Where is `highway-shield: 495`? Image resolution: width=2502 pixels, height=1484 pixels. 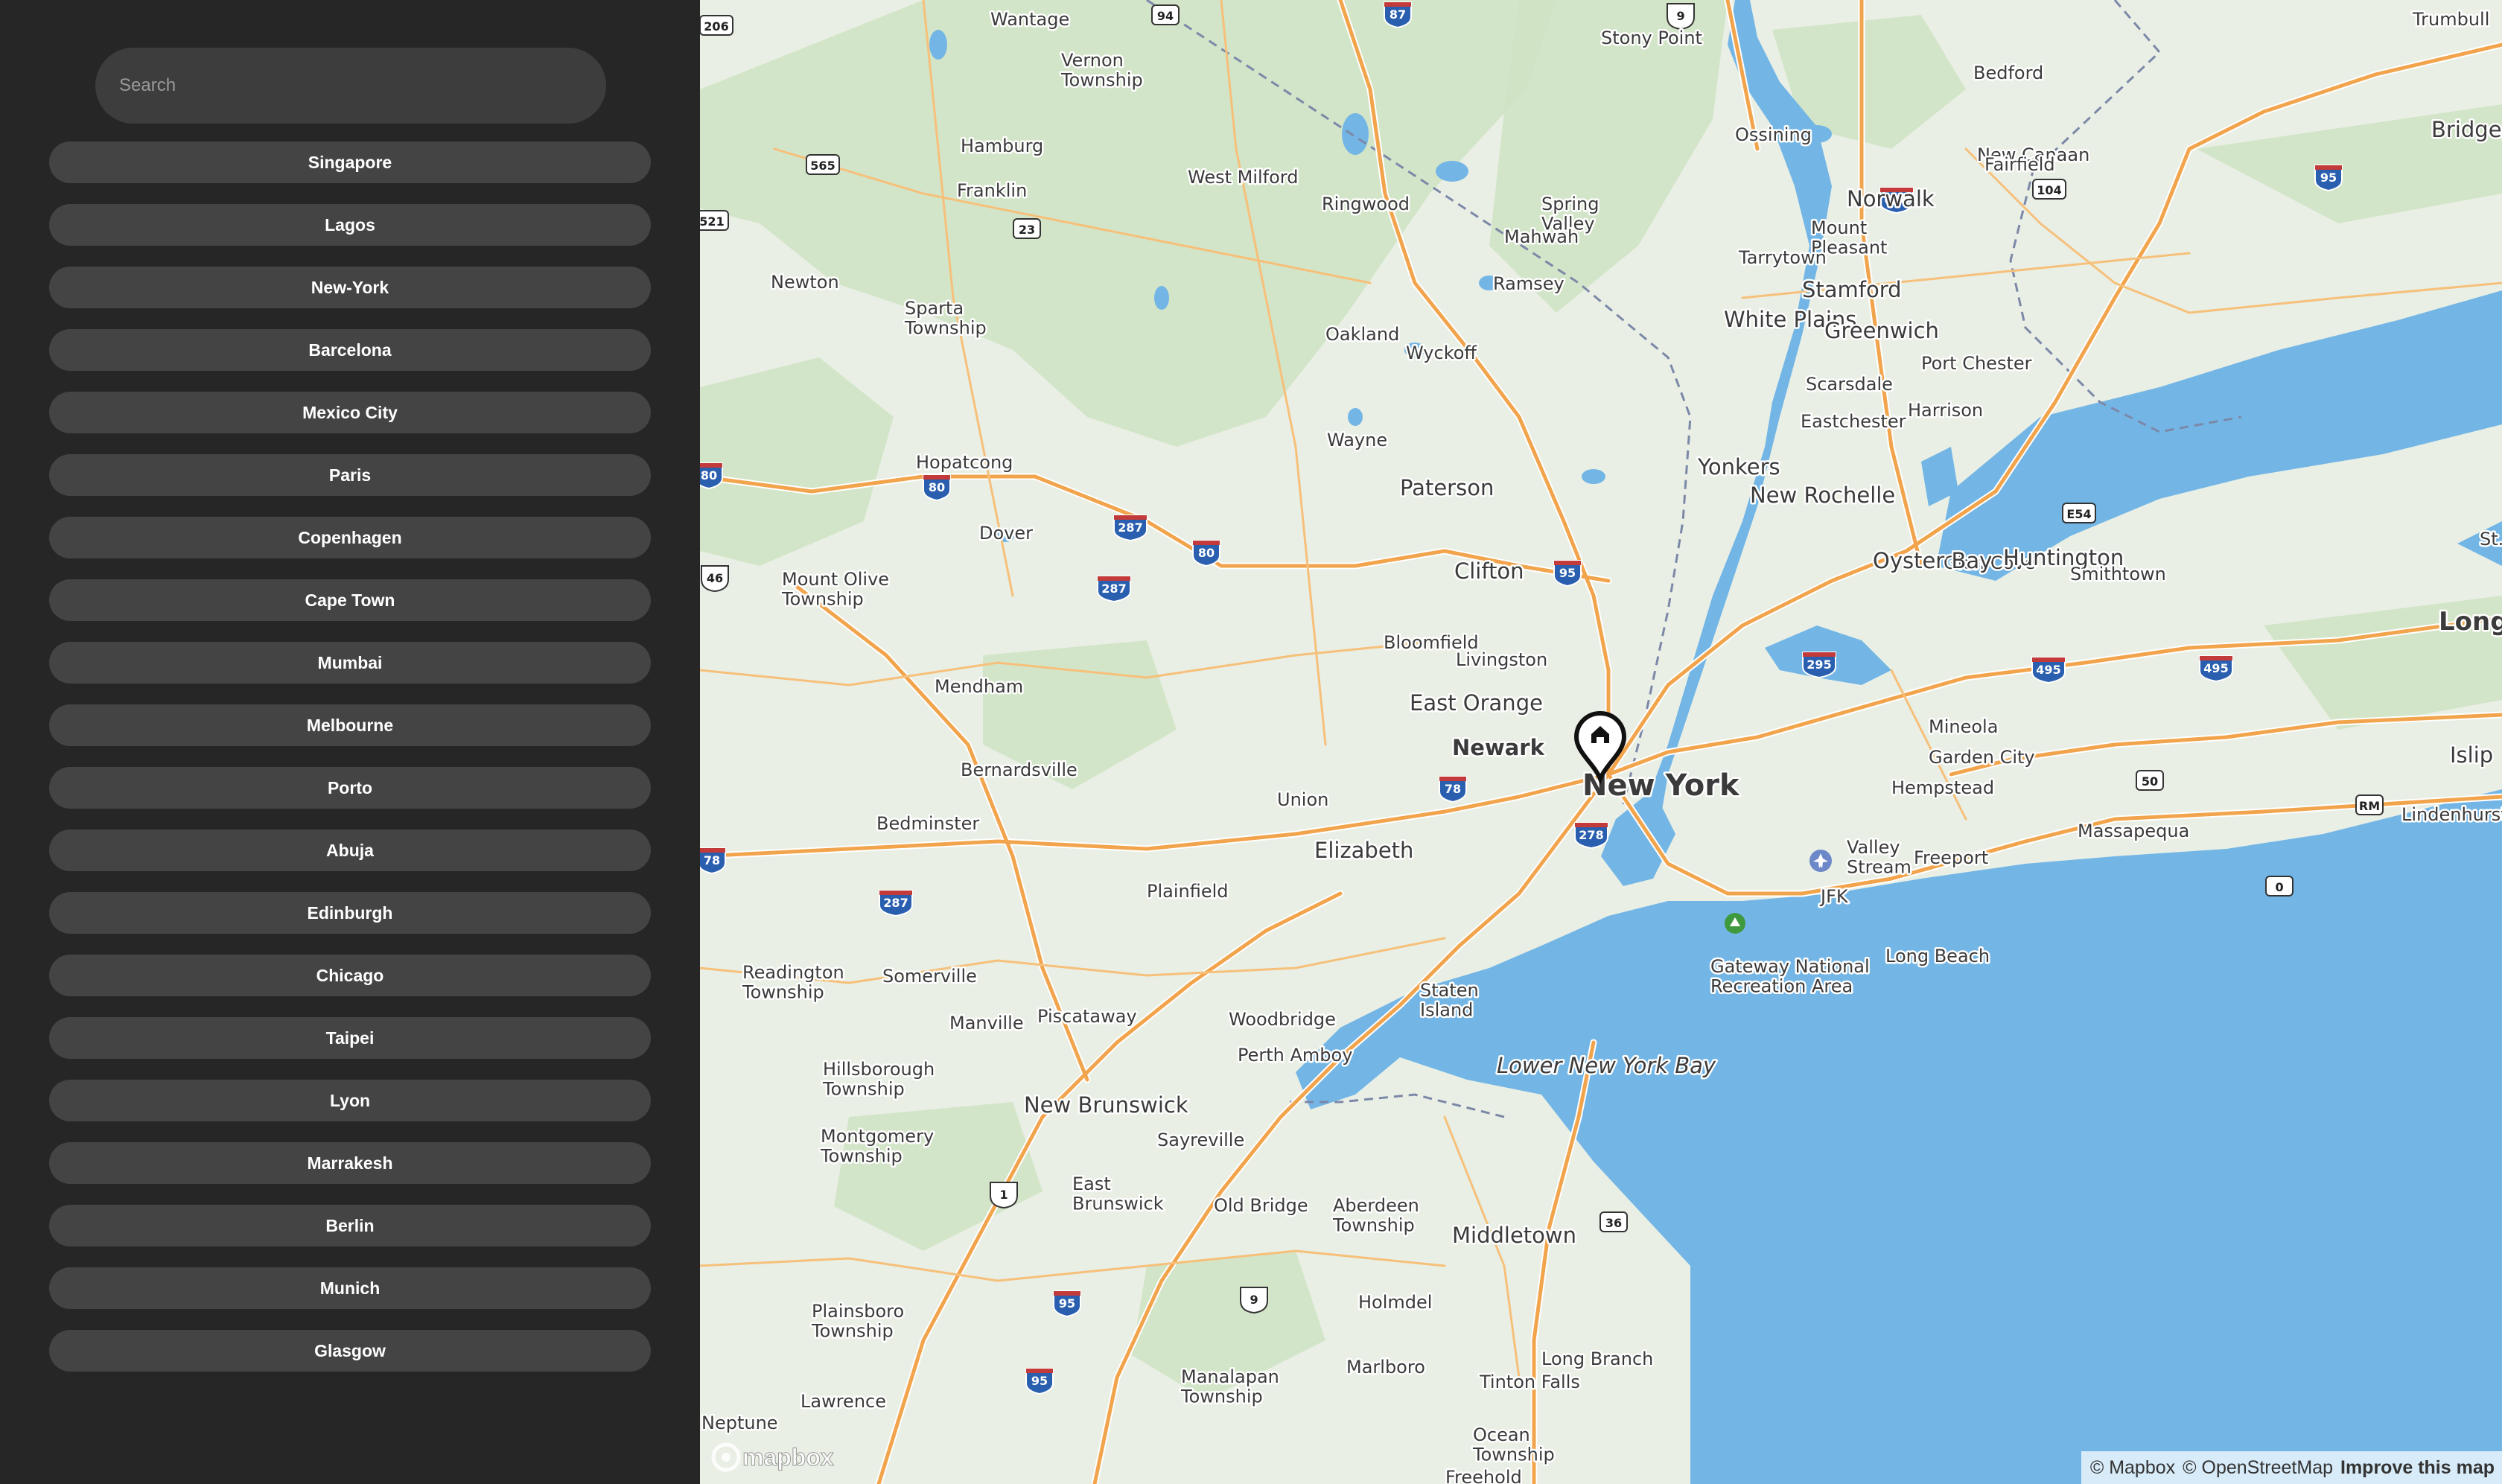
highway-shield: 495 is located at coordinates (2216, 669).